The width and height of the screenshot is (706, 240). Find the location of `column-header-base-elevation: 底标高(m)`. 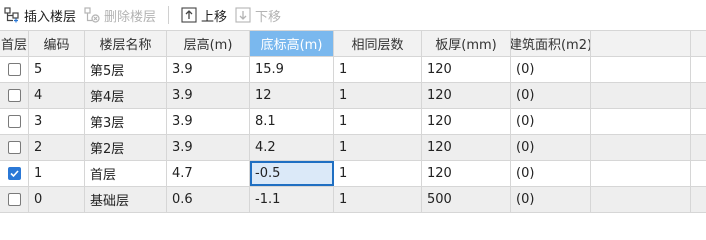

column-header-base-elevation: 底标高(m) is located at coordinates (292, 43).